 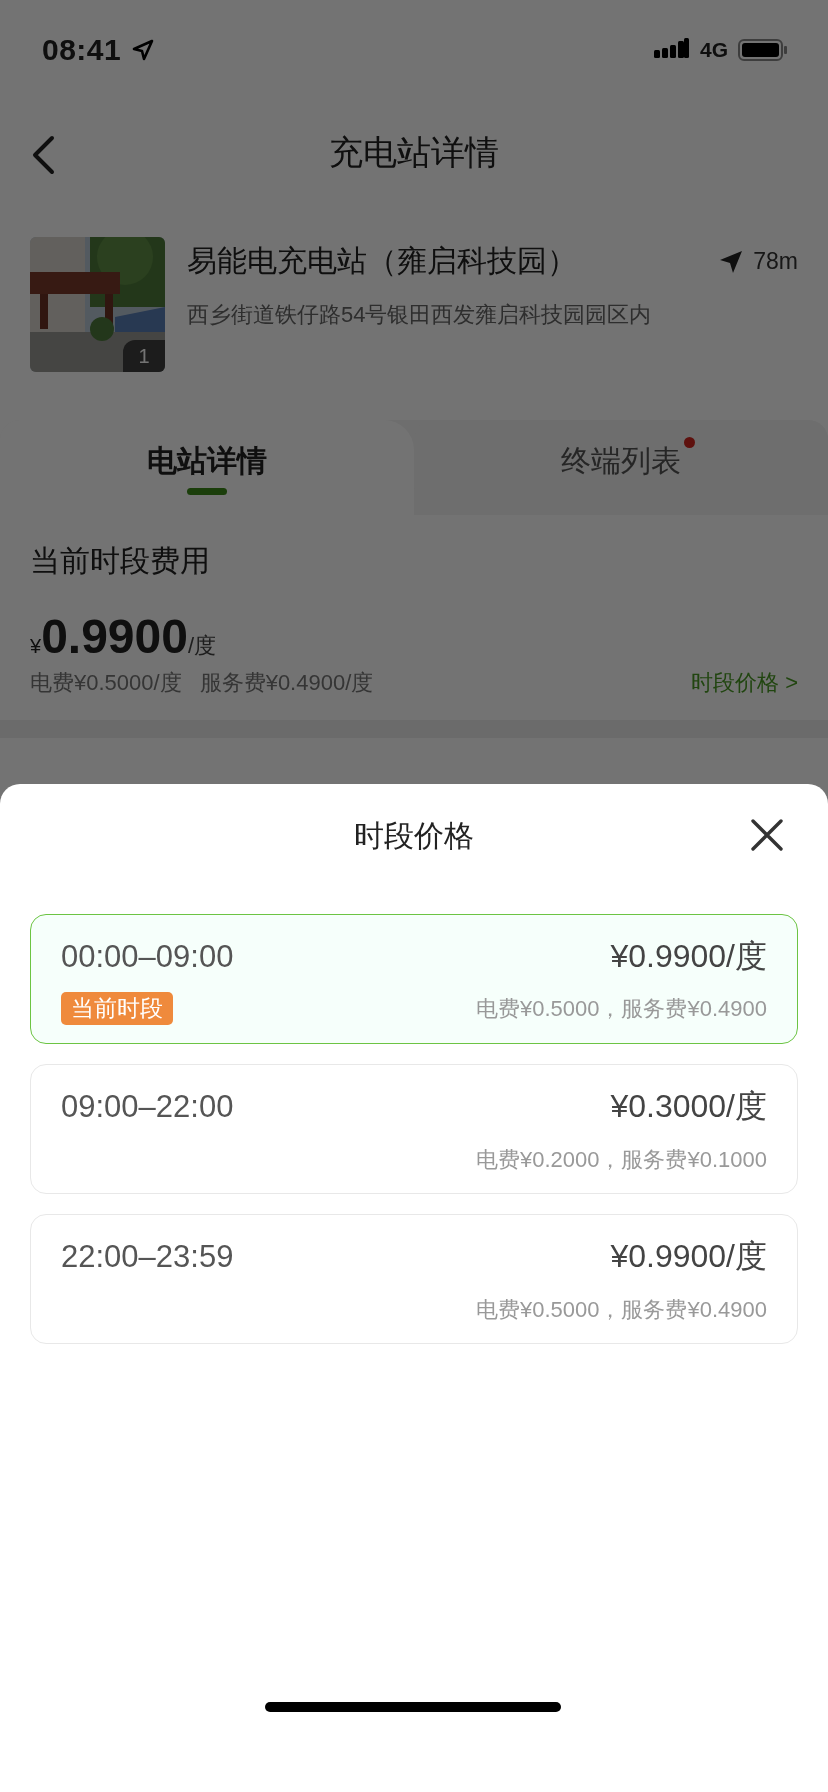 What do you see at coordinates (382, 261) in the screenshot?
I see `station-name: 易能电充电站（雍启科技园）` at bounding box center [382, 261].